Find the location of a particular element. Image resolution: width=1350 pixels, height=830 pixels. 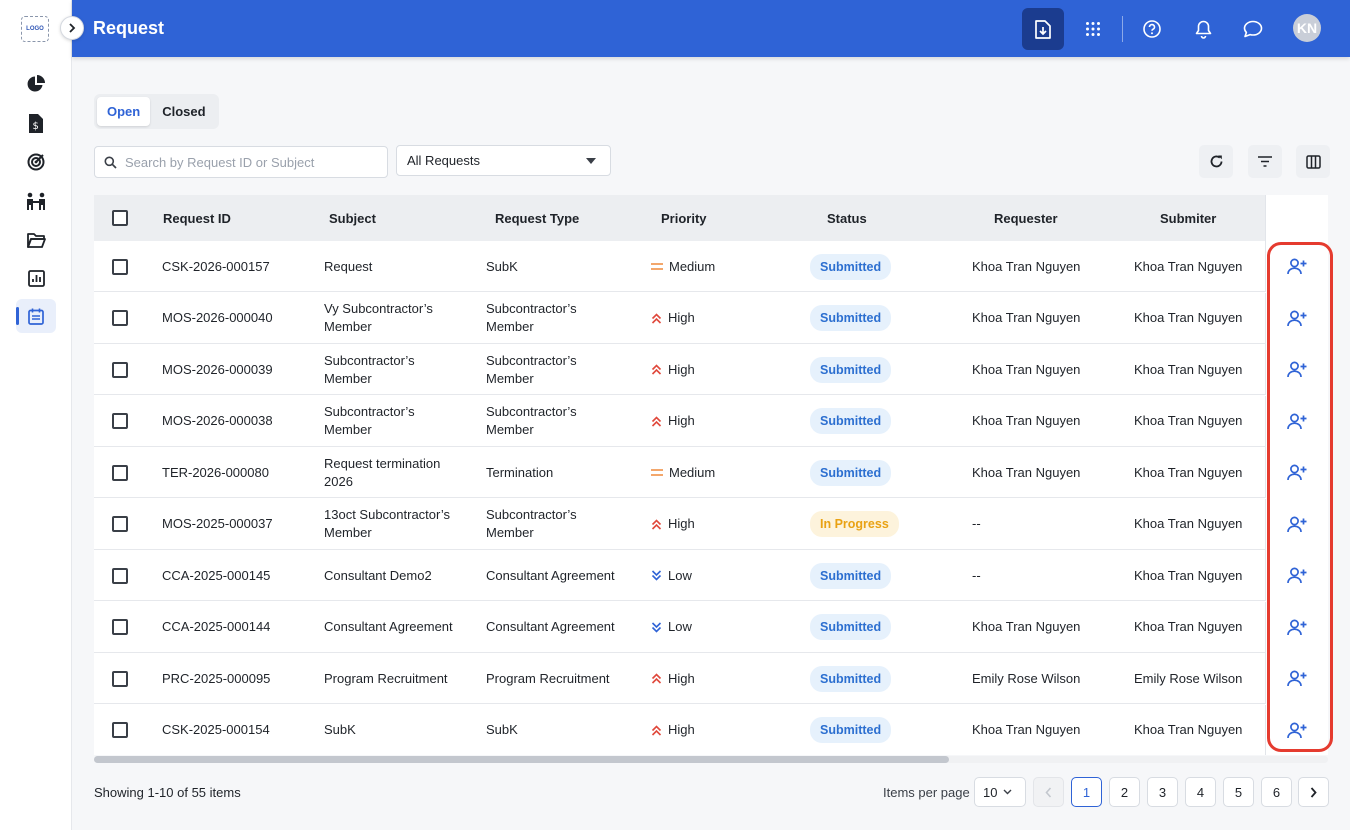

column-header-requester: Requester is located at coordinates (1026, 218).